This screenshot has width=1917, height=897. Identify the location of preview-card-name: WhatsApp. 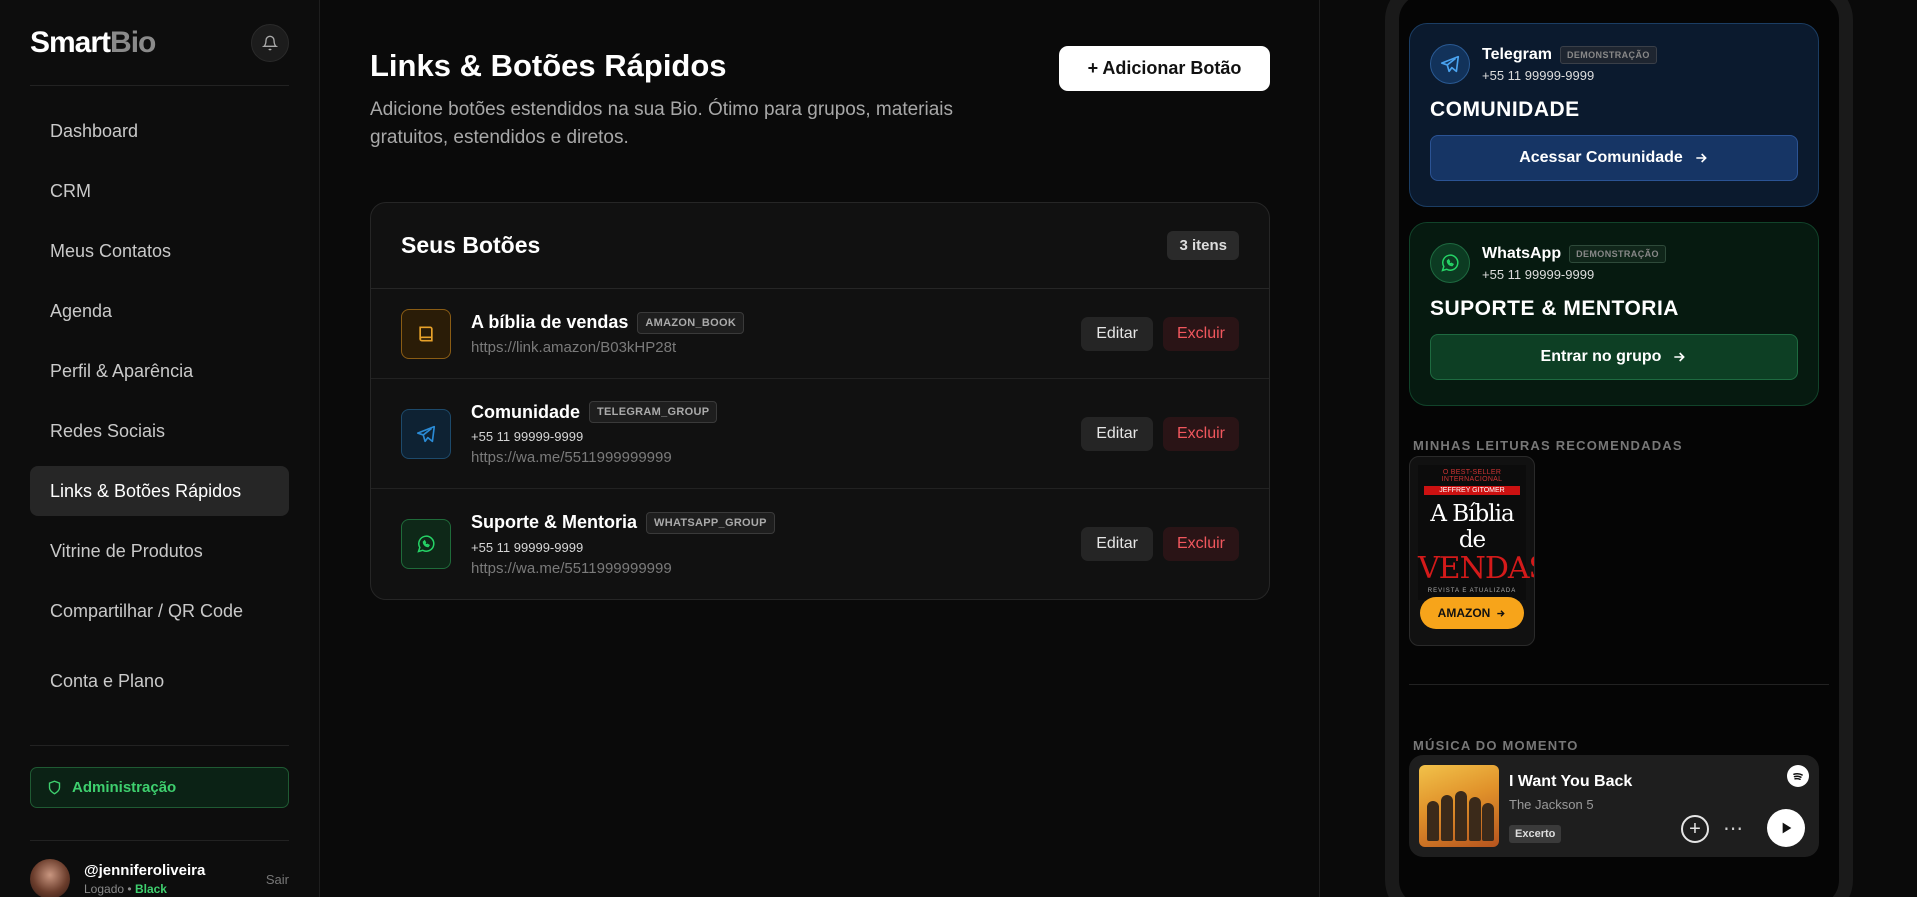
(1522, 253).